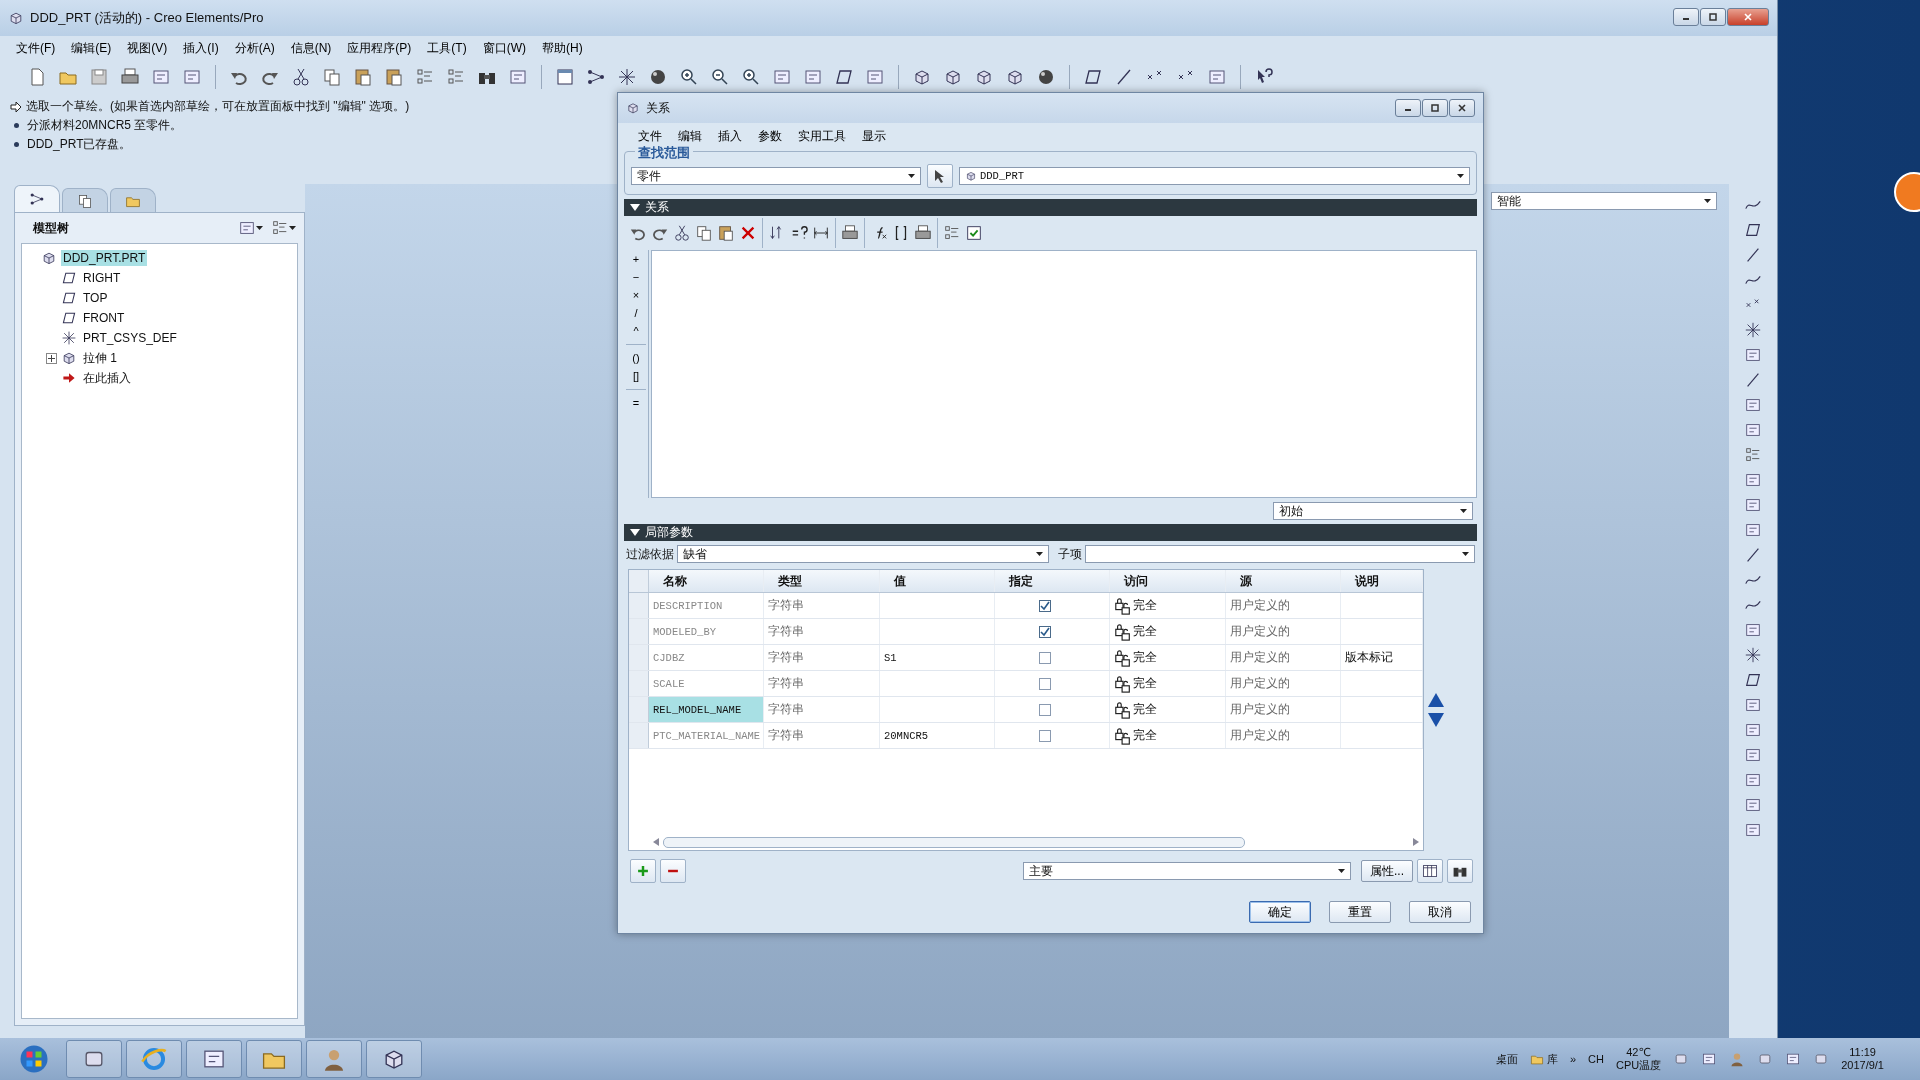 This screenshot has width=1920, height=1080. I want to click on menu-item: 编辑(E), so click(91, 48).